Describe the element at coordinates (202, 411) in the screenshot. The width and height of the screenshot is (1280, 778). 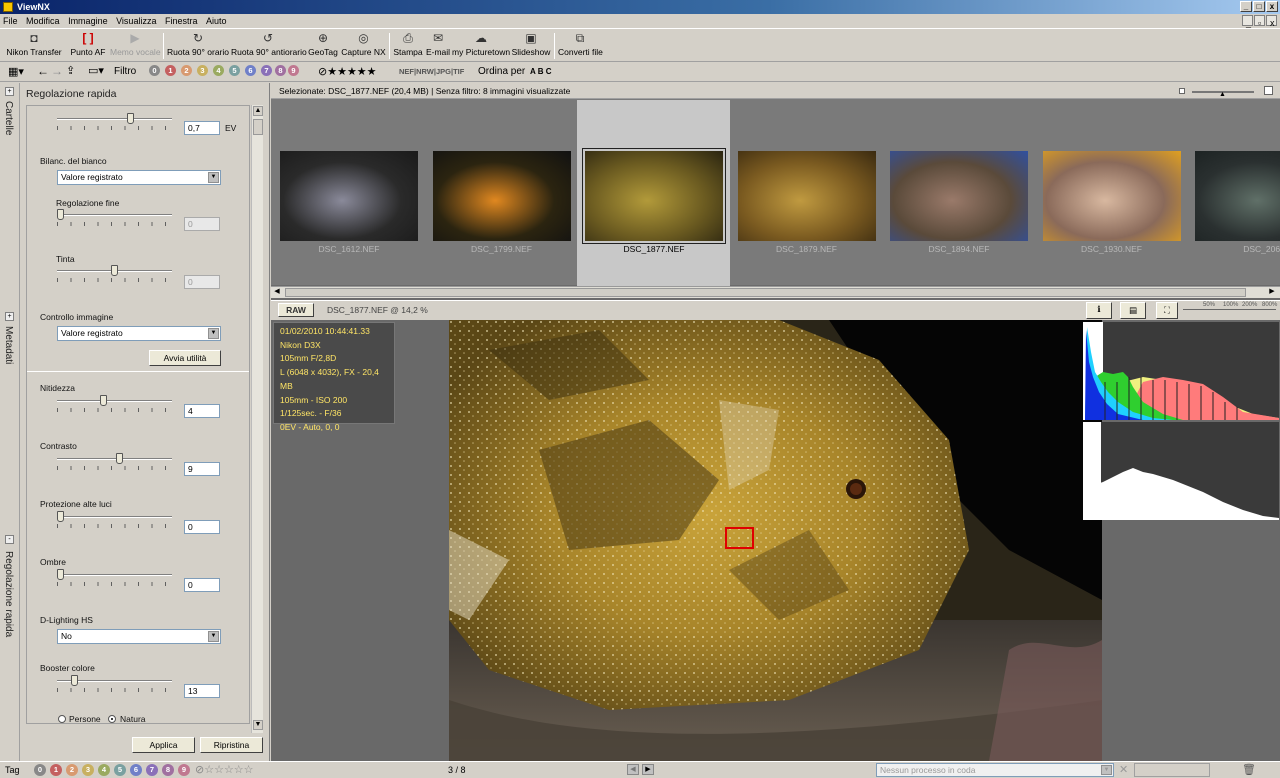
I see `sharpness-value: 4` at that location.